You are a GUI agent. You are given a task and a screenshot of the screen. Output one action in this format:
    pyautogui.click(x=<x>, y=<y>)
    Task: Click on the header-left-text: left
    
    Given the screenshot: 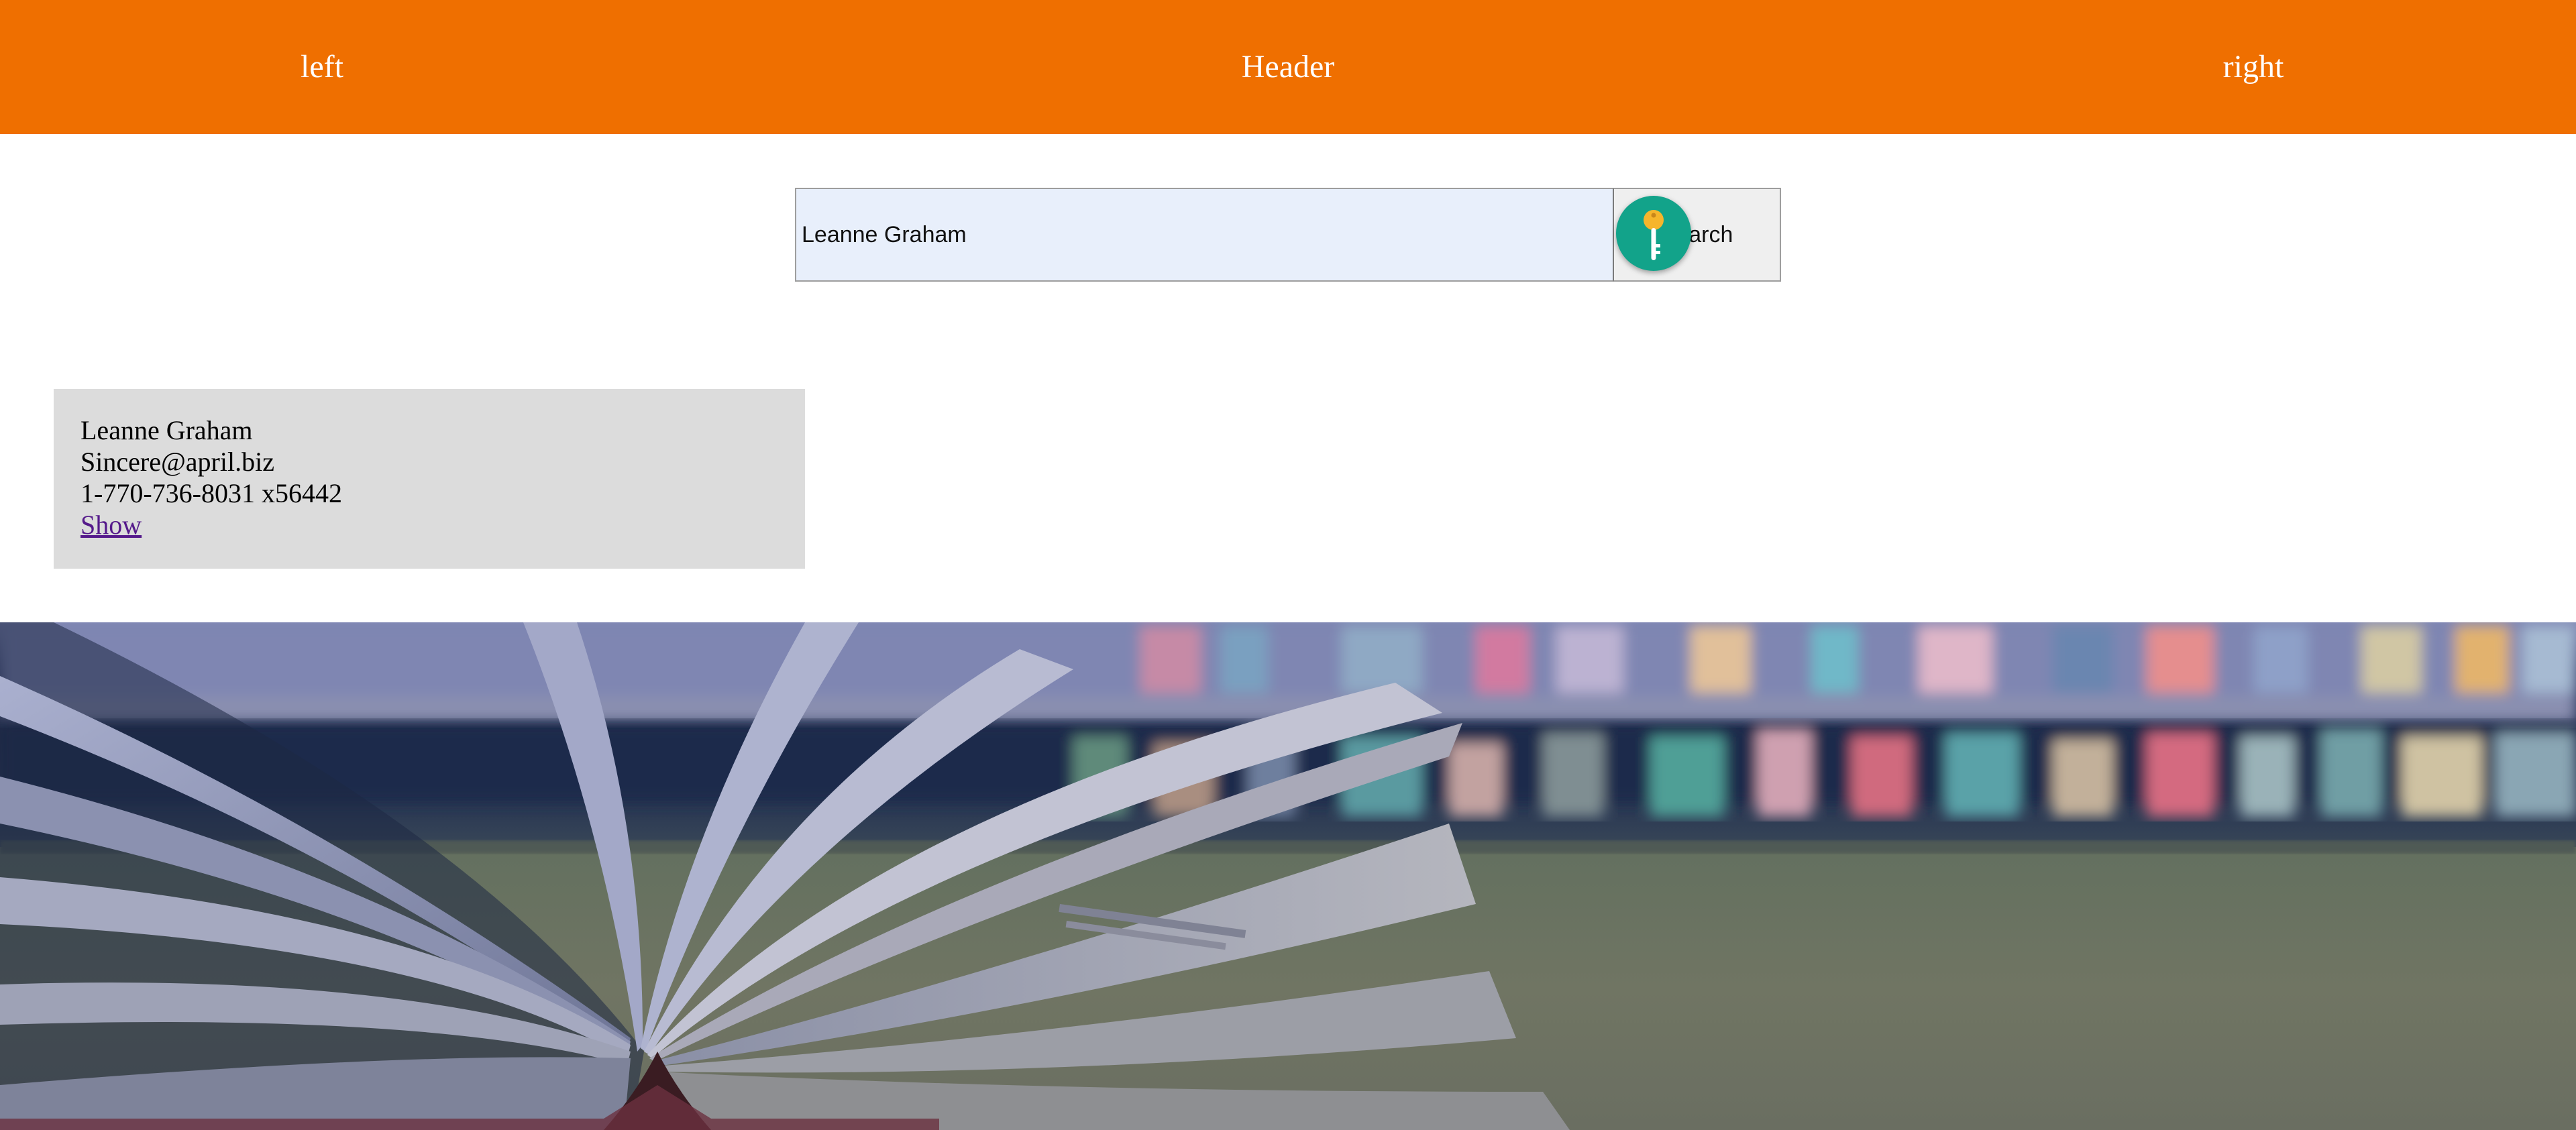 What is the action you would take?
    pyautogui.click(x=322, y=66)
    